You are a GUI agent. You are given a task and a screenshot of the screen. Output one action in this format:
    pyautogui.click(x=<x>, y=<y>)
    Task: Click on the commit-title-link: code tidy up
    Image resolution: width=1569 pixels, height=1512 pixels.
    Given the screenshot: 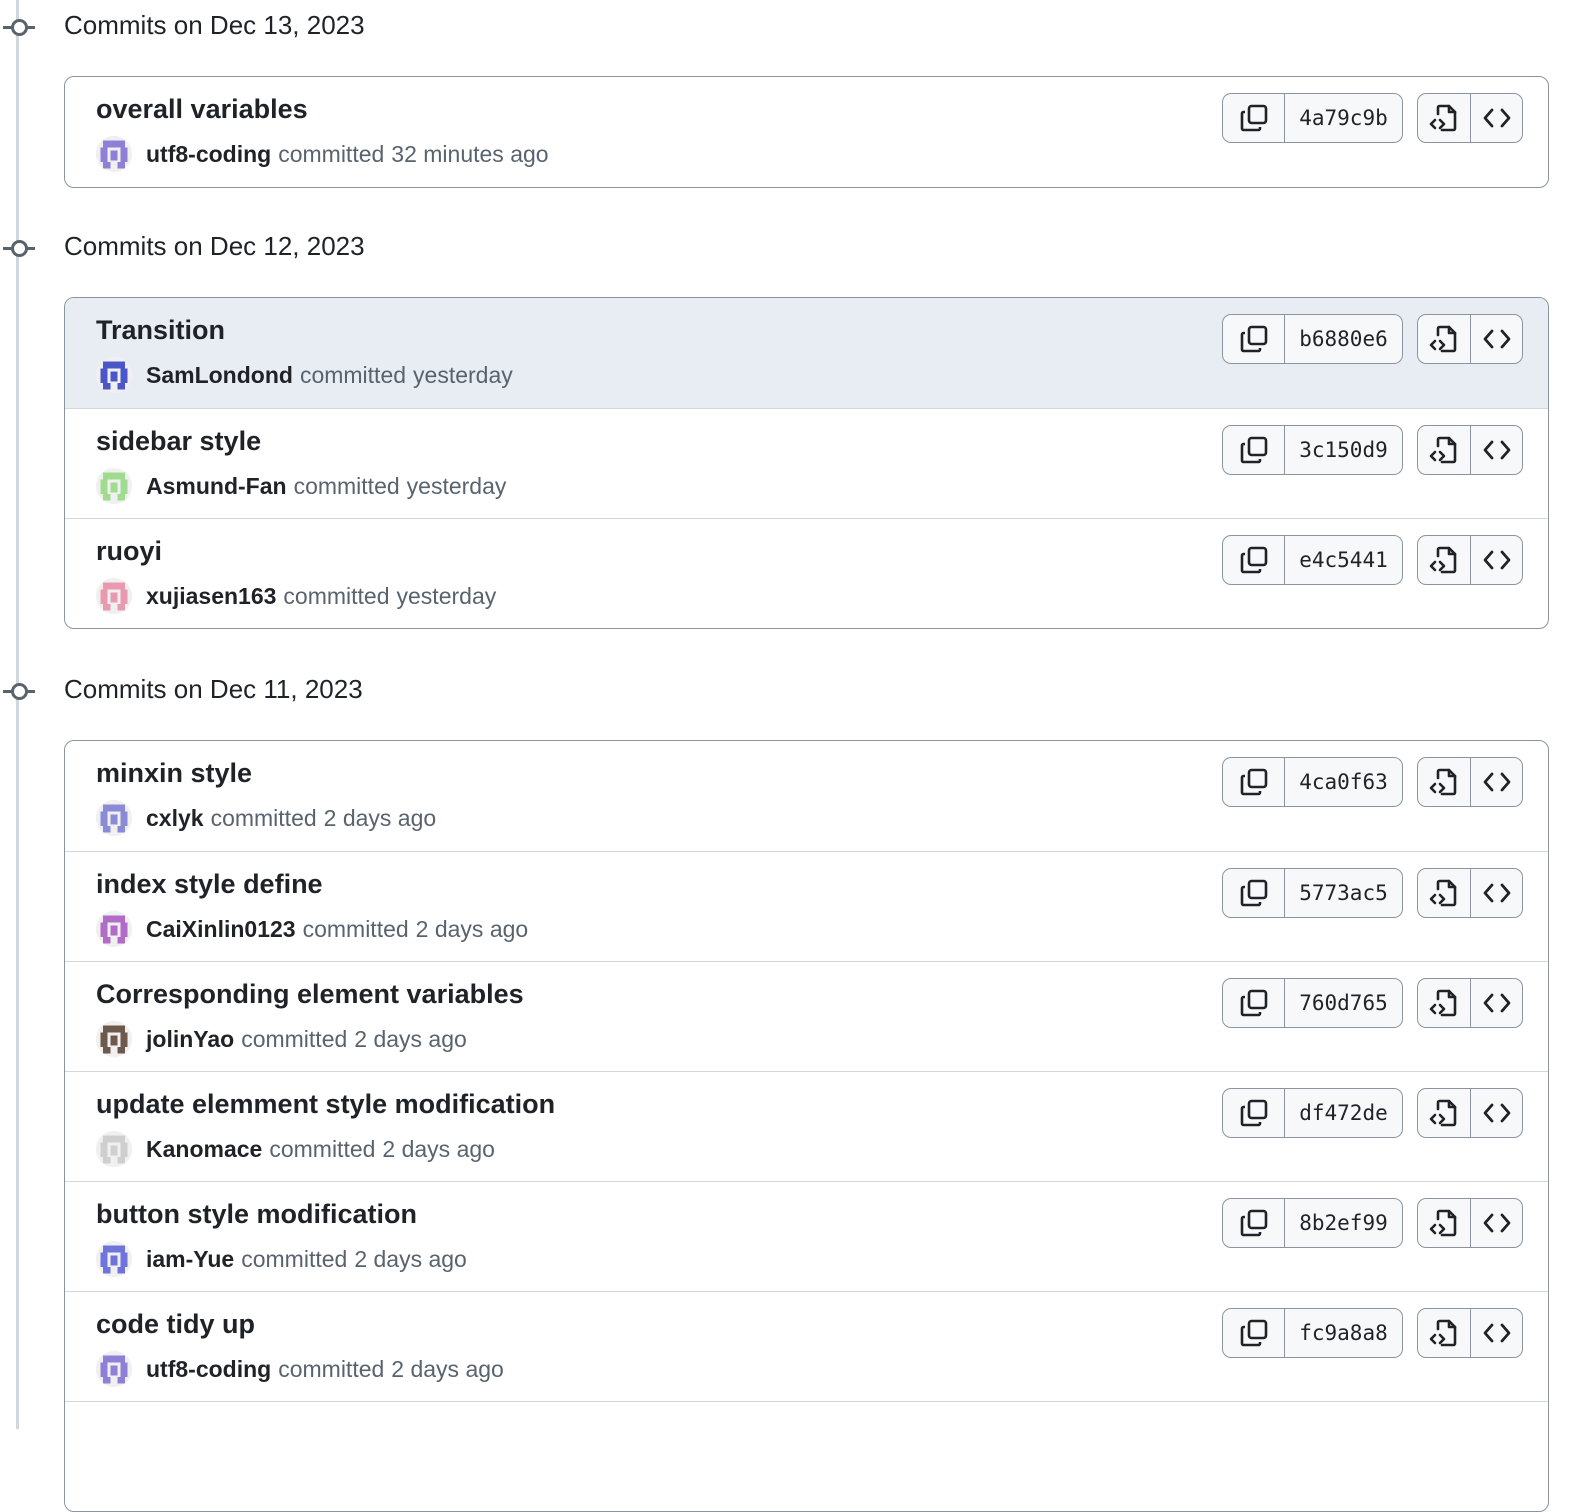 What is the action you would take?
    pyautogui.click(x=175, y=1324)
    